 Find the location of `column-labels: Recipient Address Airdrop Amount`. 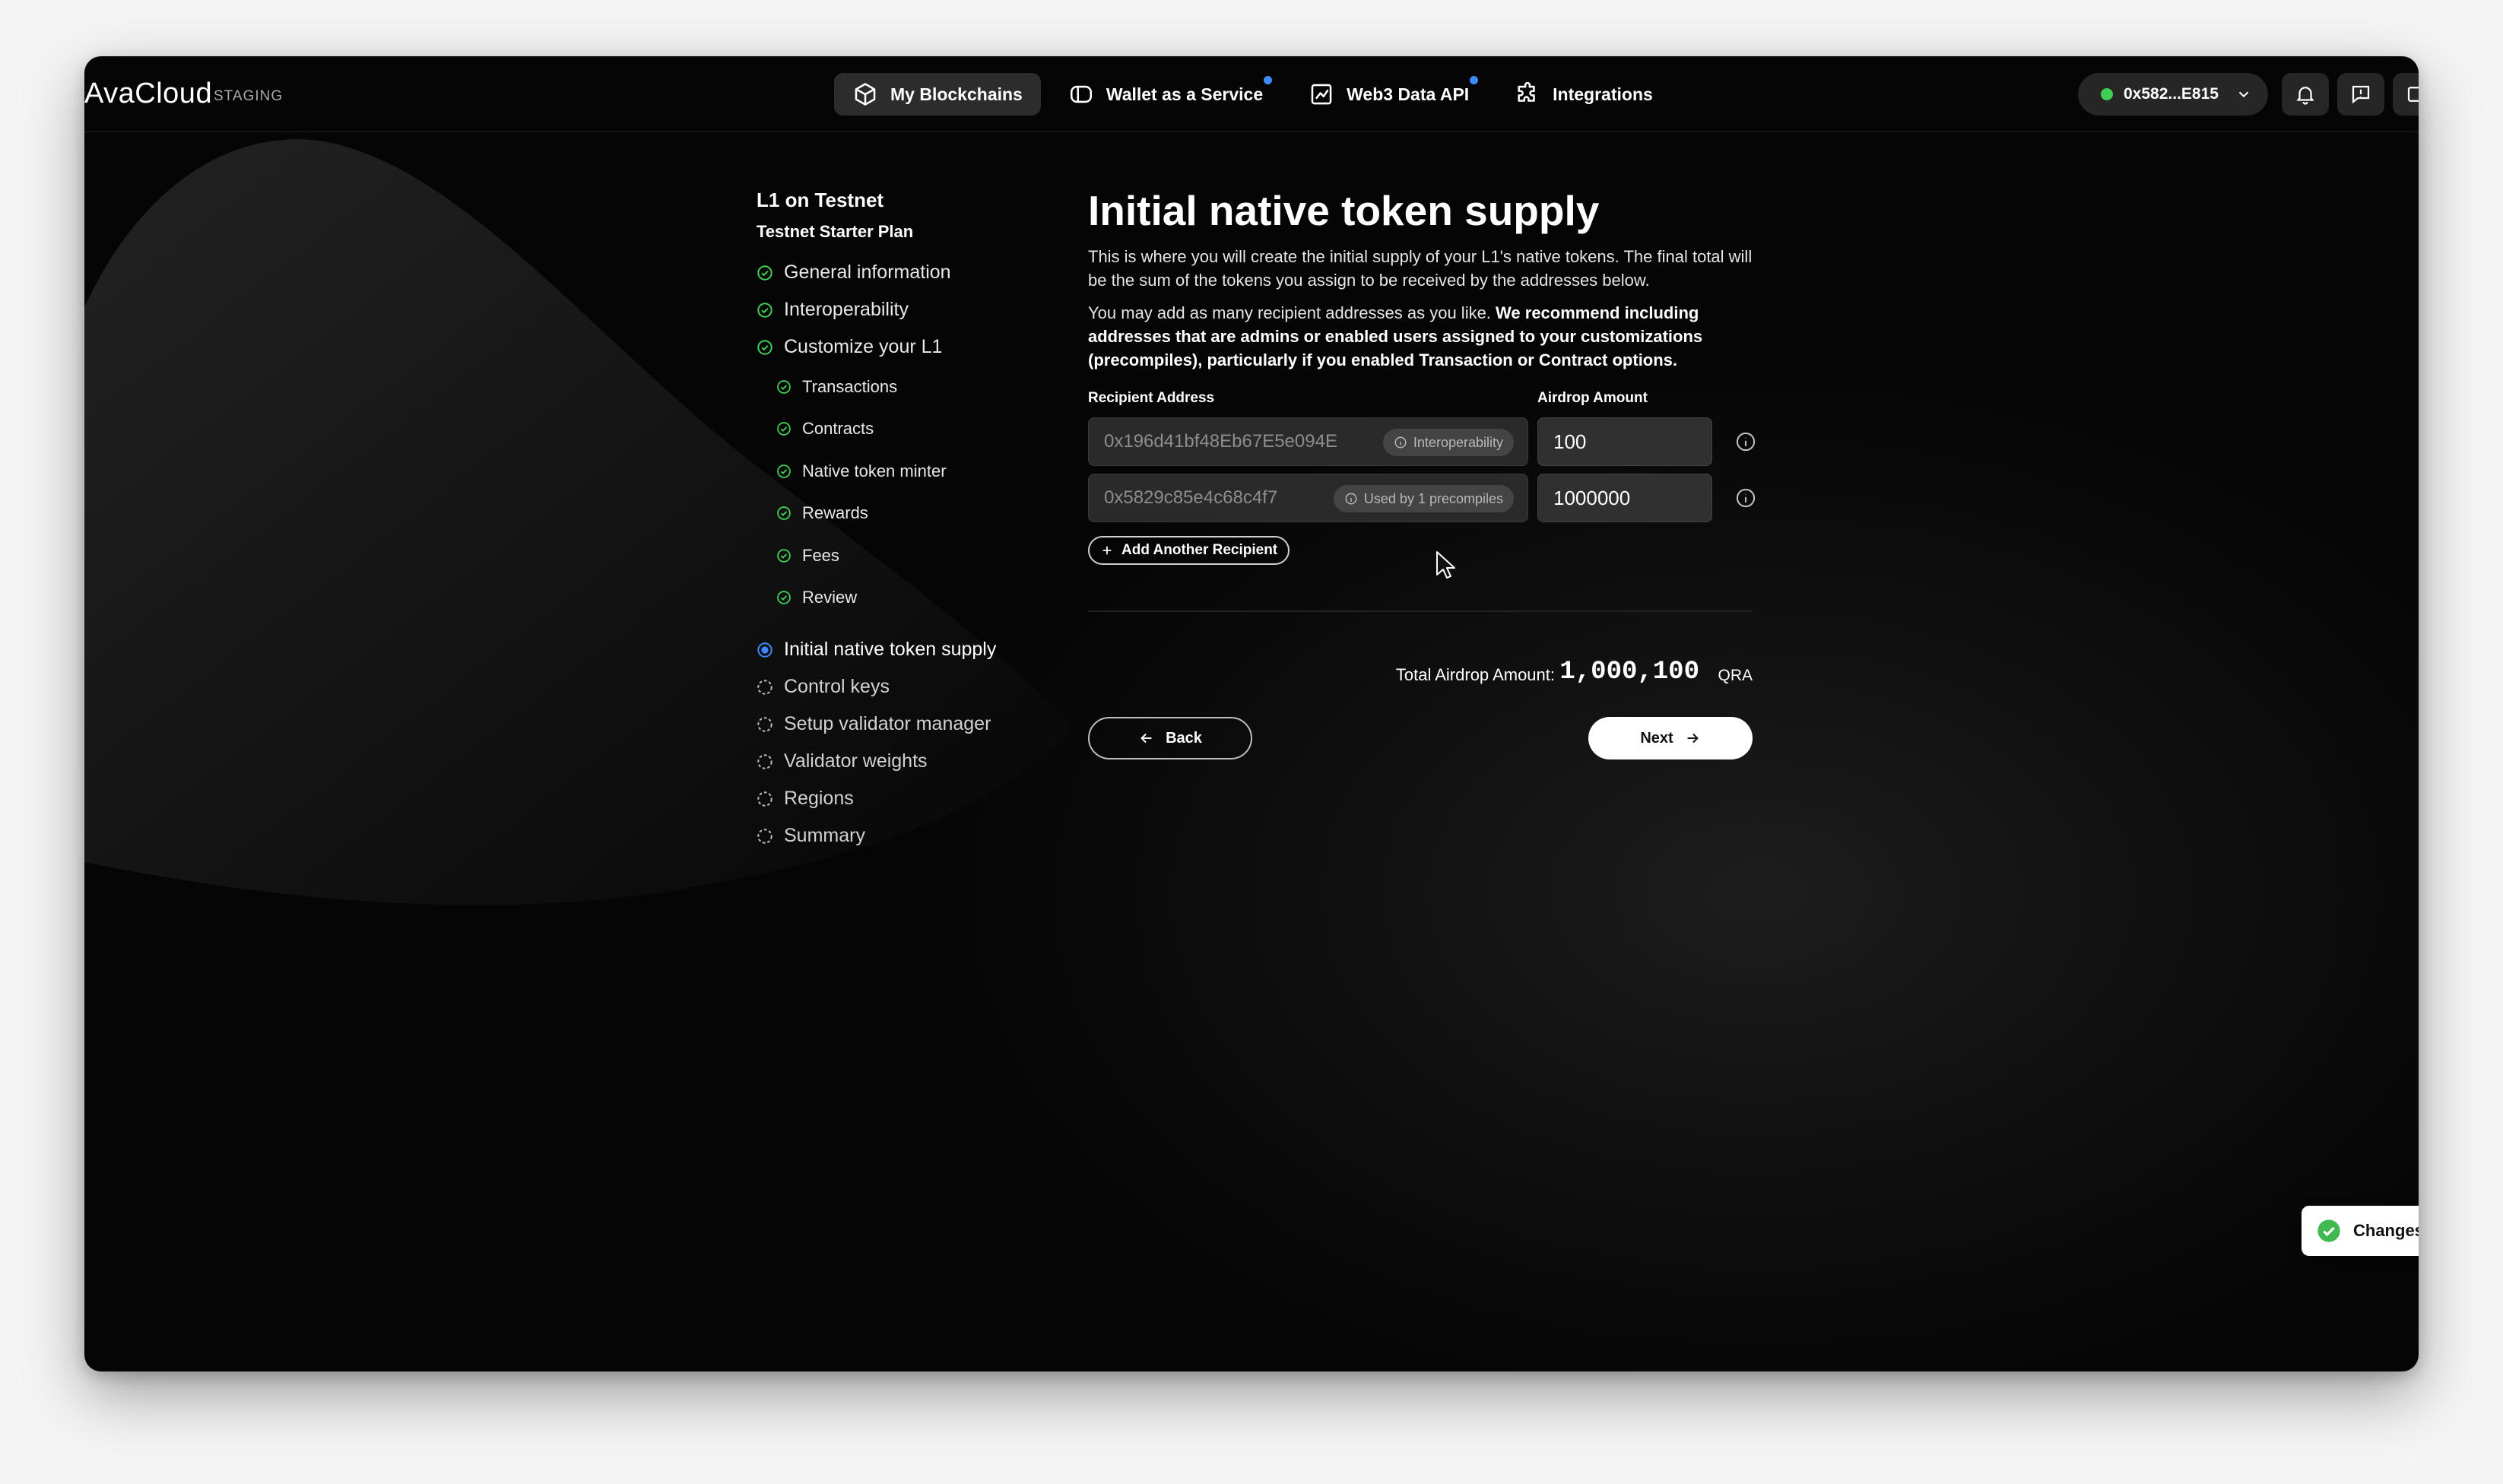

column-labels: Recipient Address Airdrop Amount is located at coordinates (1420, 401).